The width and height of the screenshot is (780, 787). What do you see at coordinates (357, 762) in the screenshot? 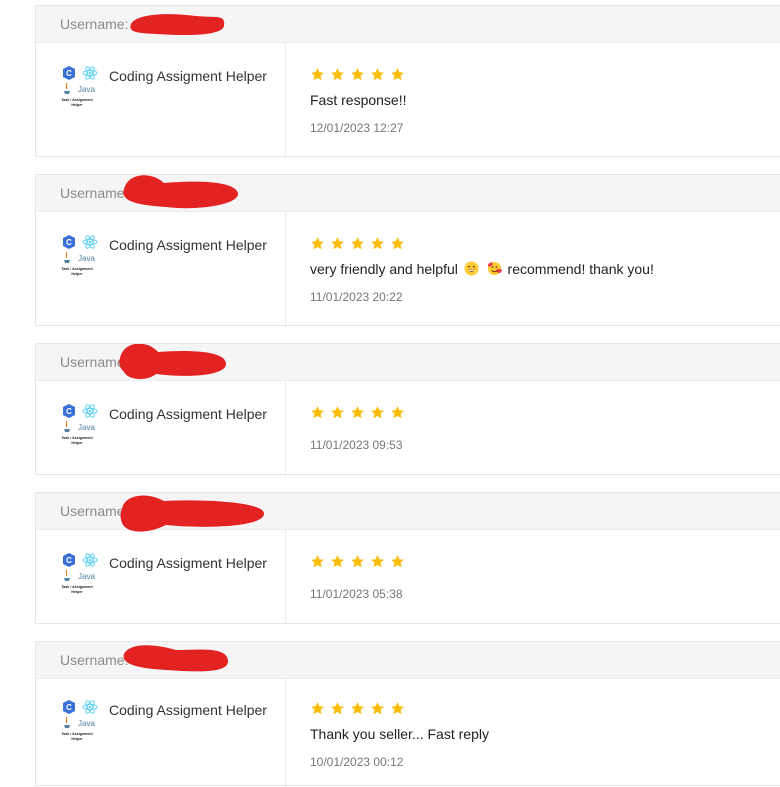
I see `review-date: 10/01/2023 00:12` at bounding box center [357, 762].